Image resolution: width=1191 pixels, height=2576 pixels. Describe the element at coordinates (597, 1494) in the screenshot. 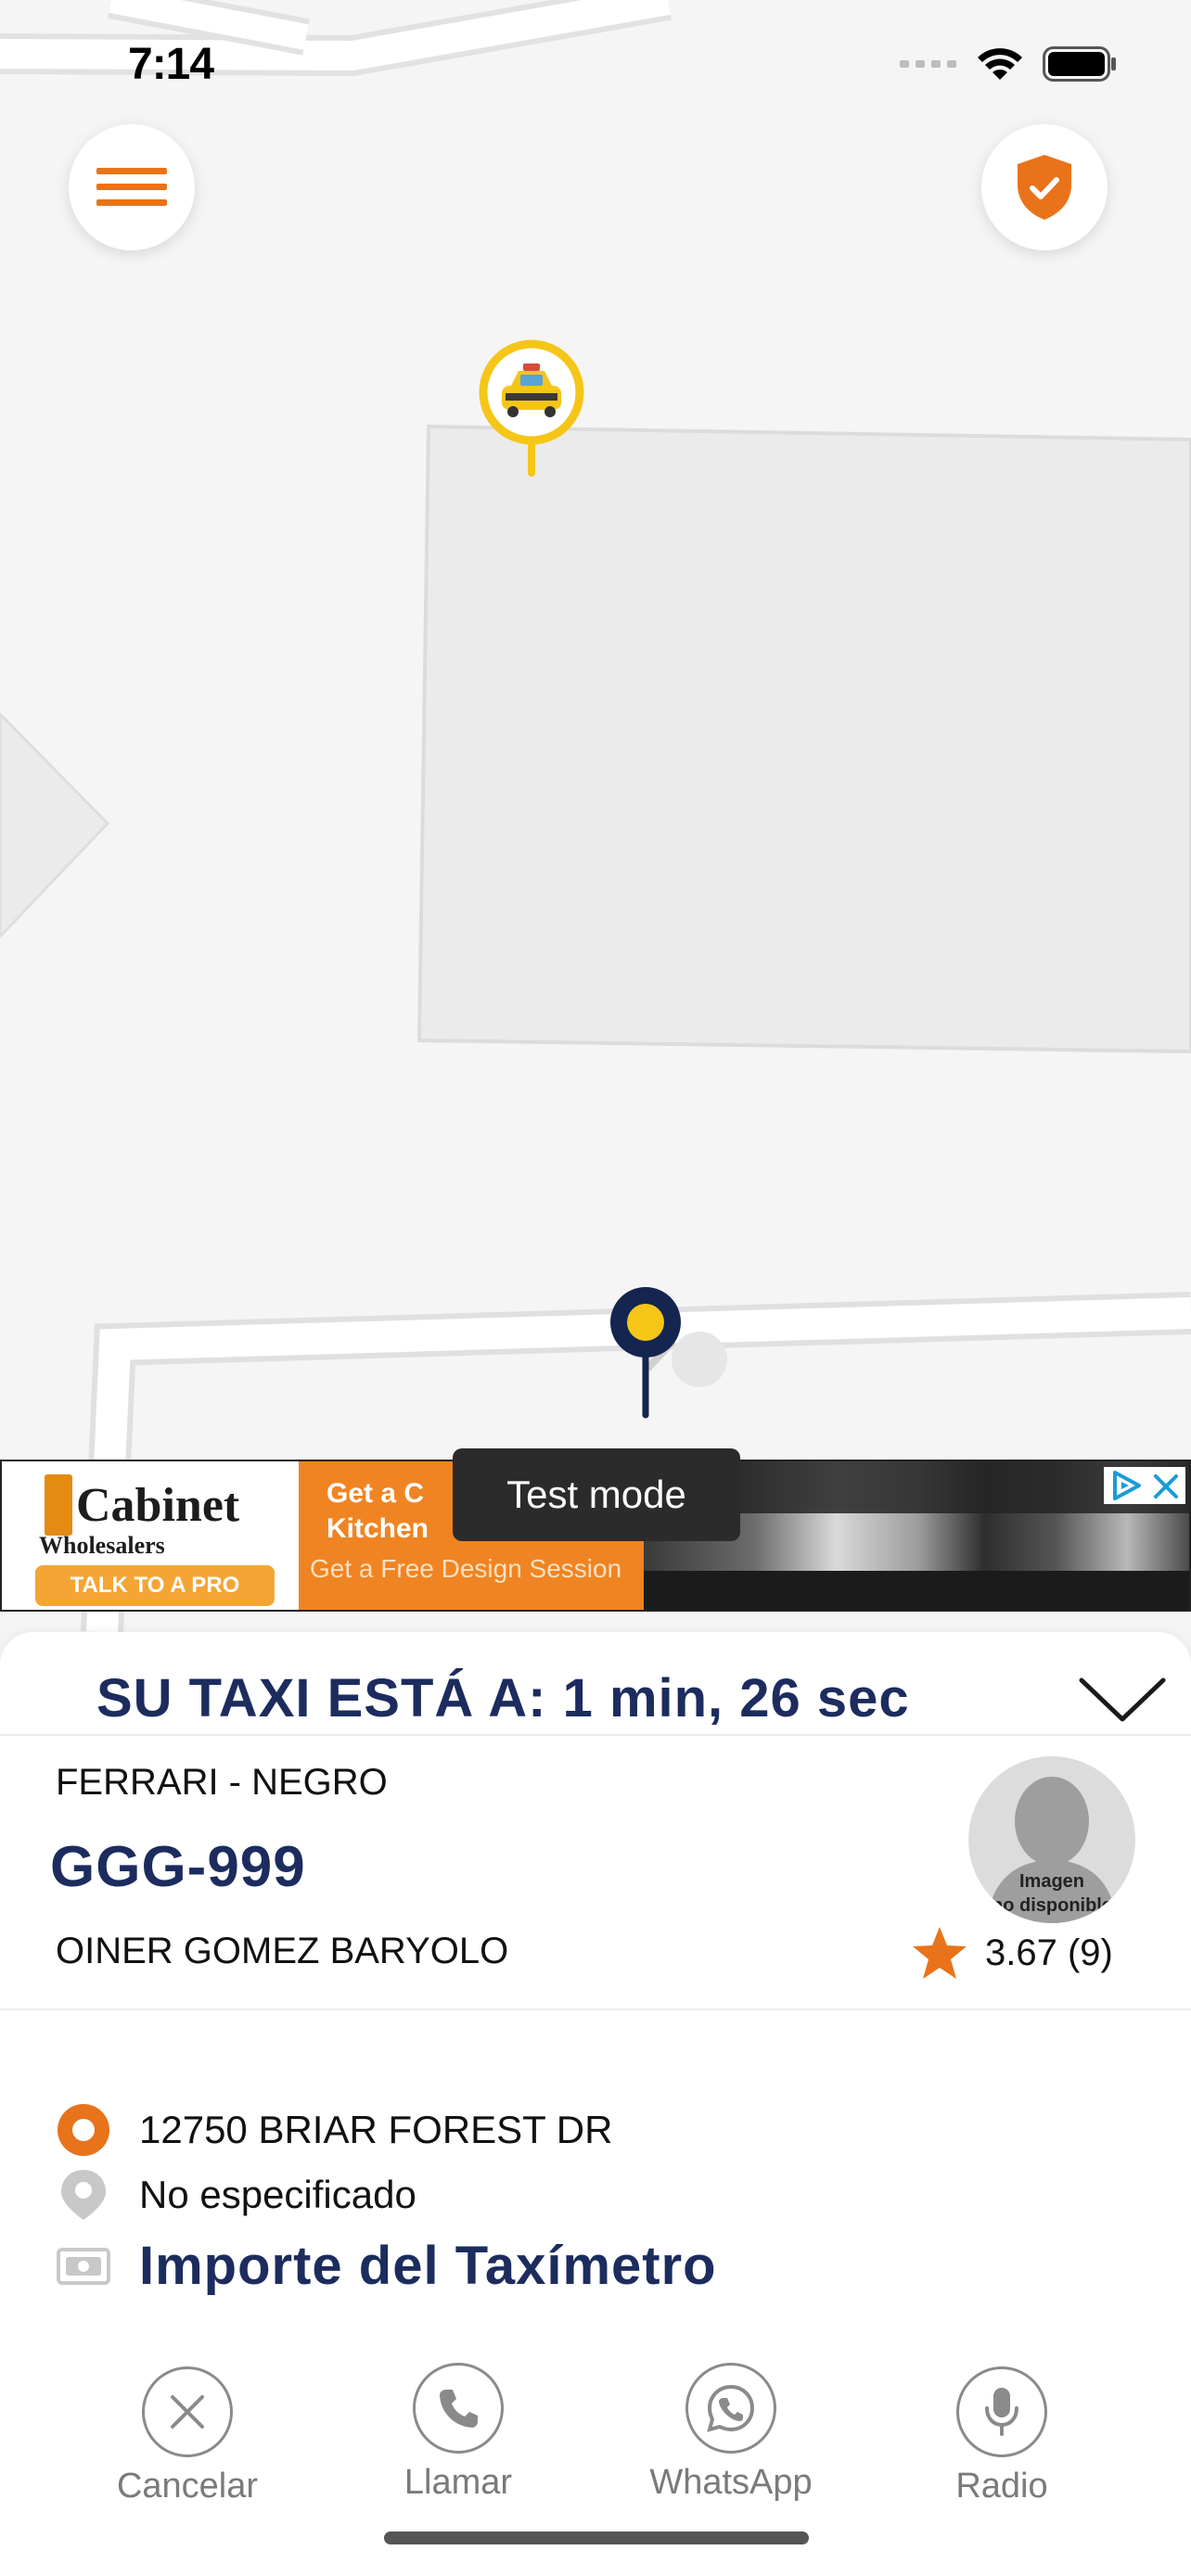

I see `test-mode-label: Test mode` at that location.